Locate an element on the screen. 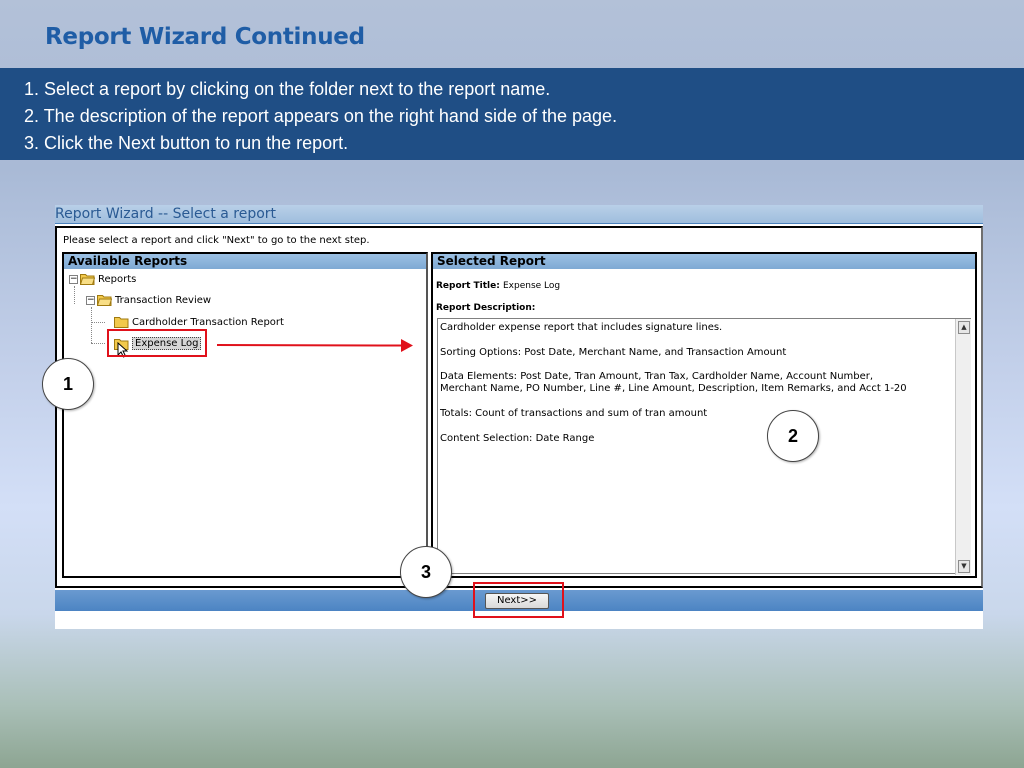 The height and width of the screenshot is (768, 1024). scroll-down-icon: ▼ is located at coordinates (964, 566).